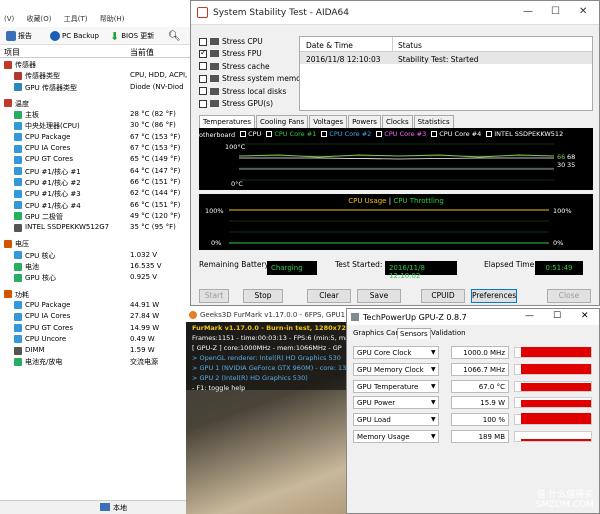  I want to click on sensor-category: 温度, so click(95, 103).